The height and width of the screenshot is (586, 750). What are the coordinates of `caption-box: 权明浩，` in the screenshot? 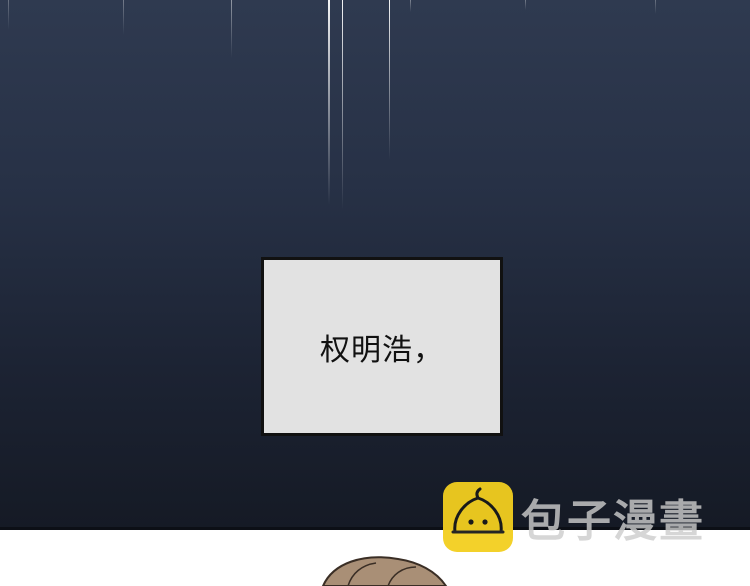 It's located at (382, 346).